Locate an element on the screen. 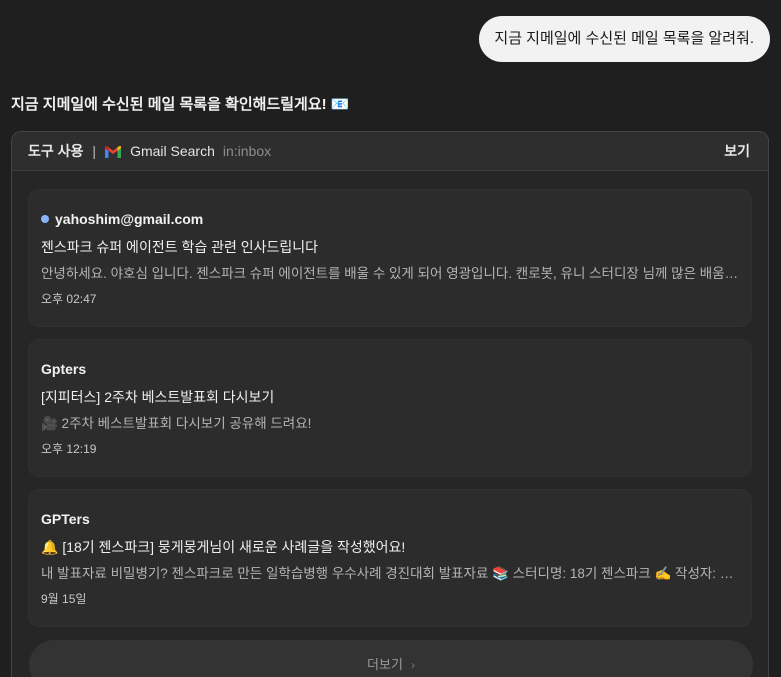 This screenshot has width=781, height=677. unread-dot-icon is located at coordinates (45, 219).